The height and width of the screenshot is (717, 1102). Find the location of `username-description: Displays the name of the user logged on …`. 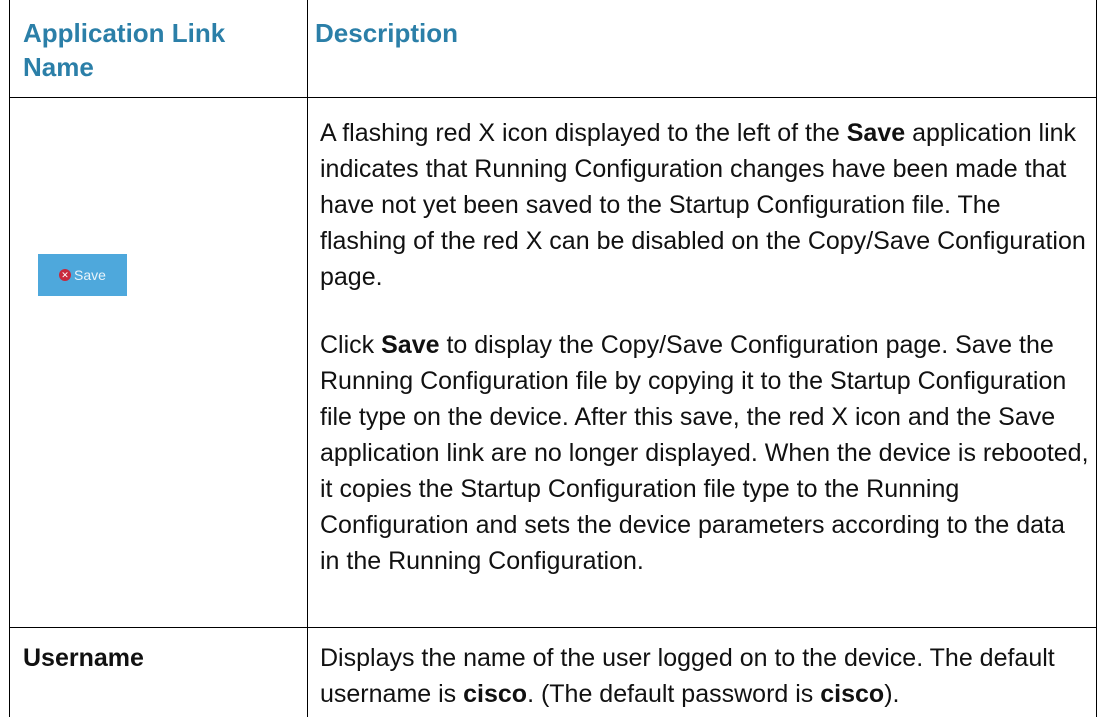

username-description: Displays the name of the user logged on … is located at coordinates (687, 676).